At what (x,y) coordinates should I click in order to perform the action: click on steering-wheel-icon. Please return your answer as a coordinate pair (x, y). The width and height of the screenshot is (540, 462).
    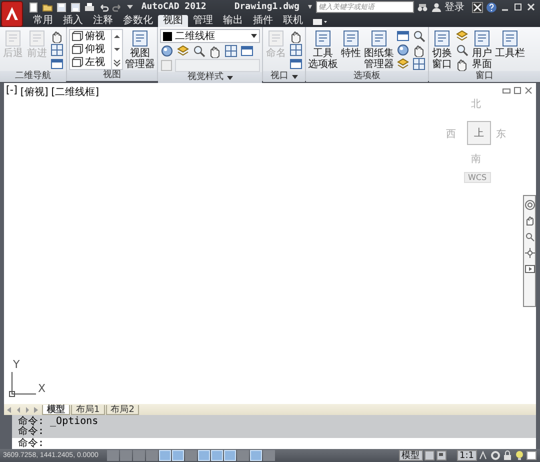
    Looking at the image, I should click on (529, 205).